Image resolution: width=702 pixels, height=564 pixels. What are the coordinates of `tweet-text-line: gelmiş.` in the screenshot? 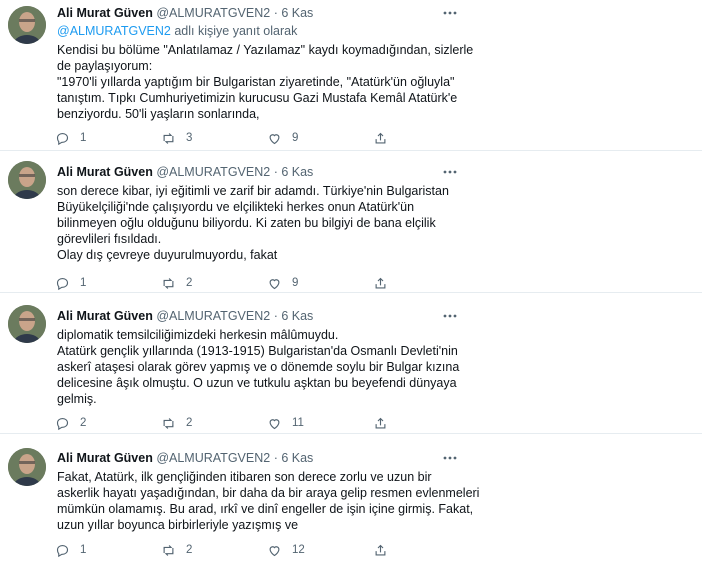 It's located at (77, 399).